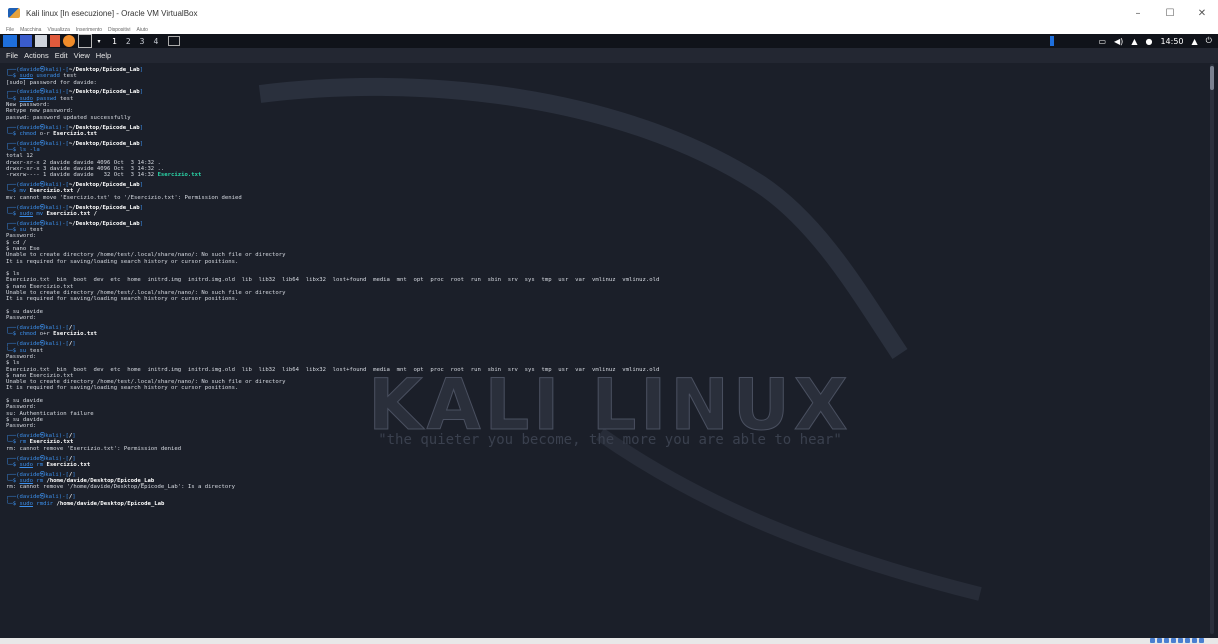 This screenshot has width=1218, height=644. I want to click on host-menu-file: File, so click(10, 30).